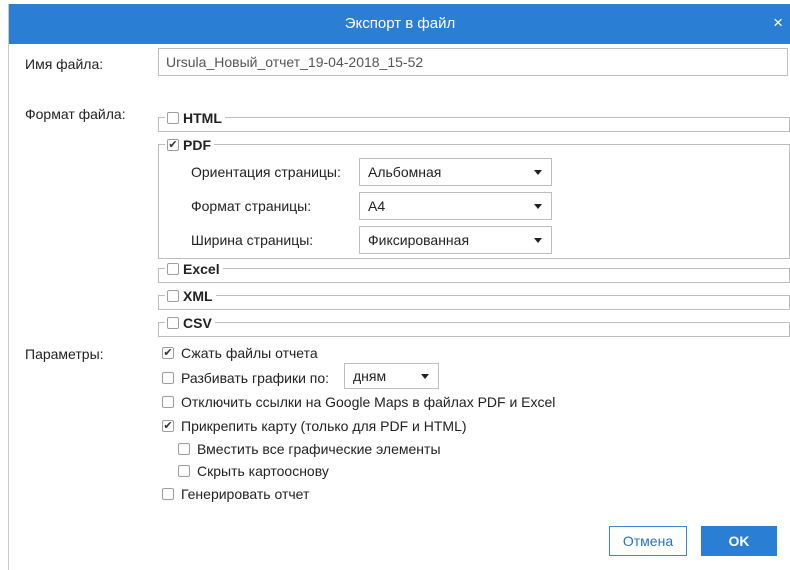 The height and width of the screenshot is (570, 790). I want to click on pdf-checkbox: ✔, so click(173, 145).